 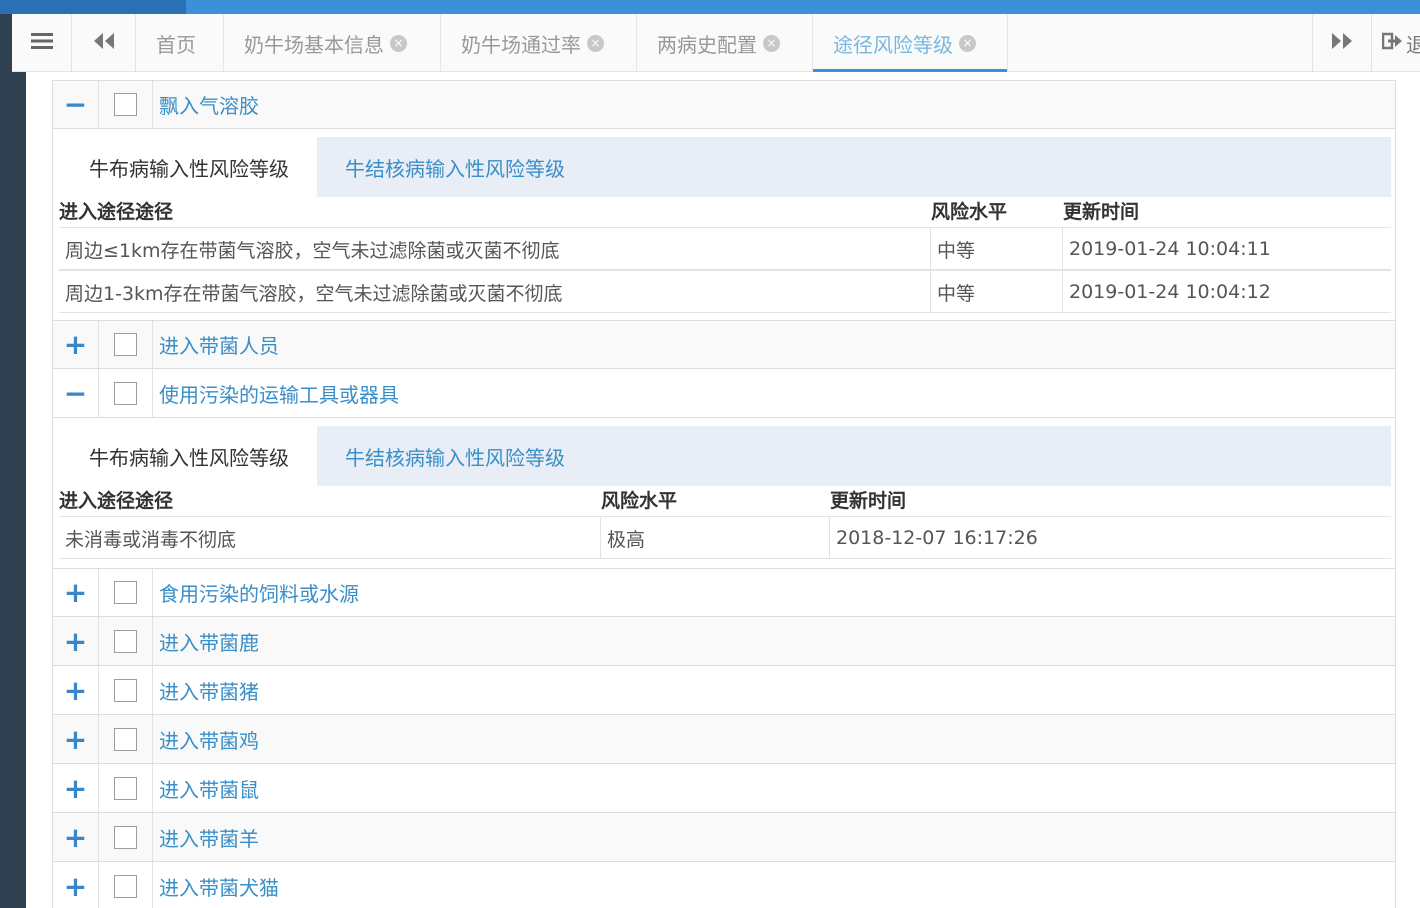 I want to click on row-label: 进入带菌羊, so click(x=209, y=837).